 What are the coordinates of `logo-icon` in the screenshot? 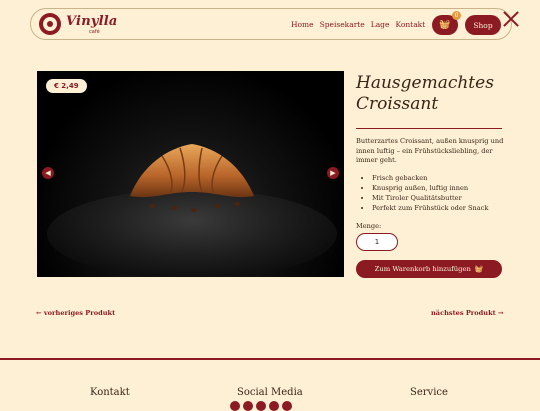 It's located at (50, 24).